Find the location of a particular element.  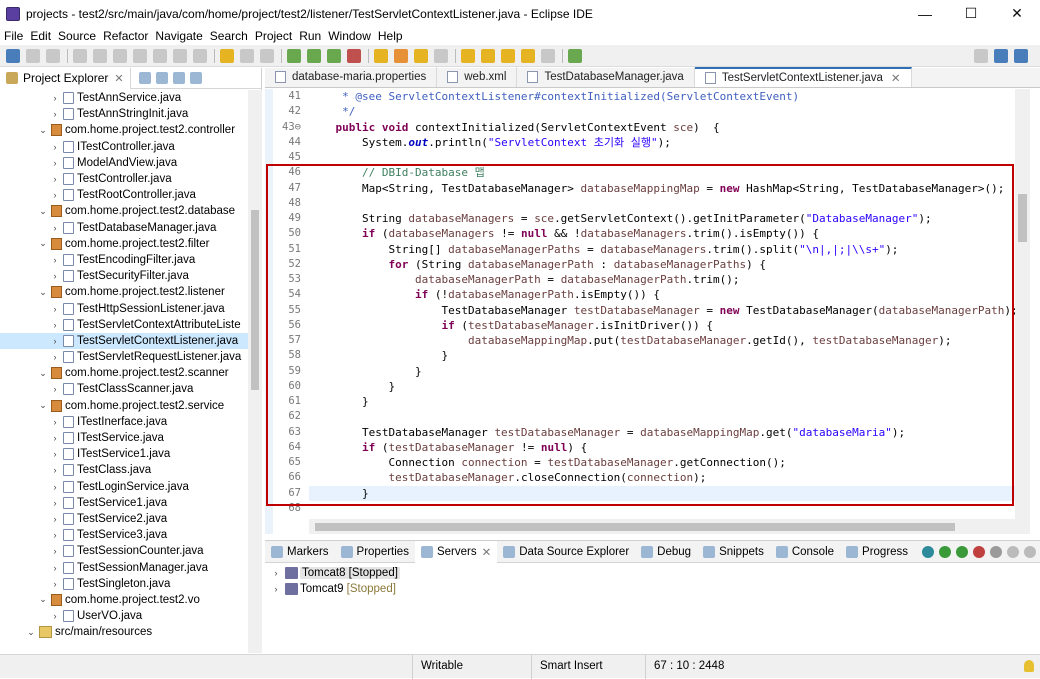

tab-progress: Progress is located at coordinates (877, 552).